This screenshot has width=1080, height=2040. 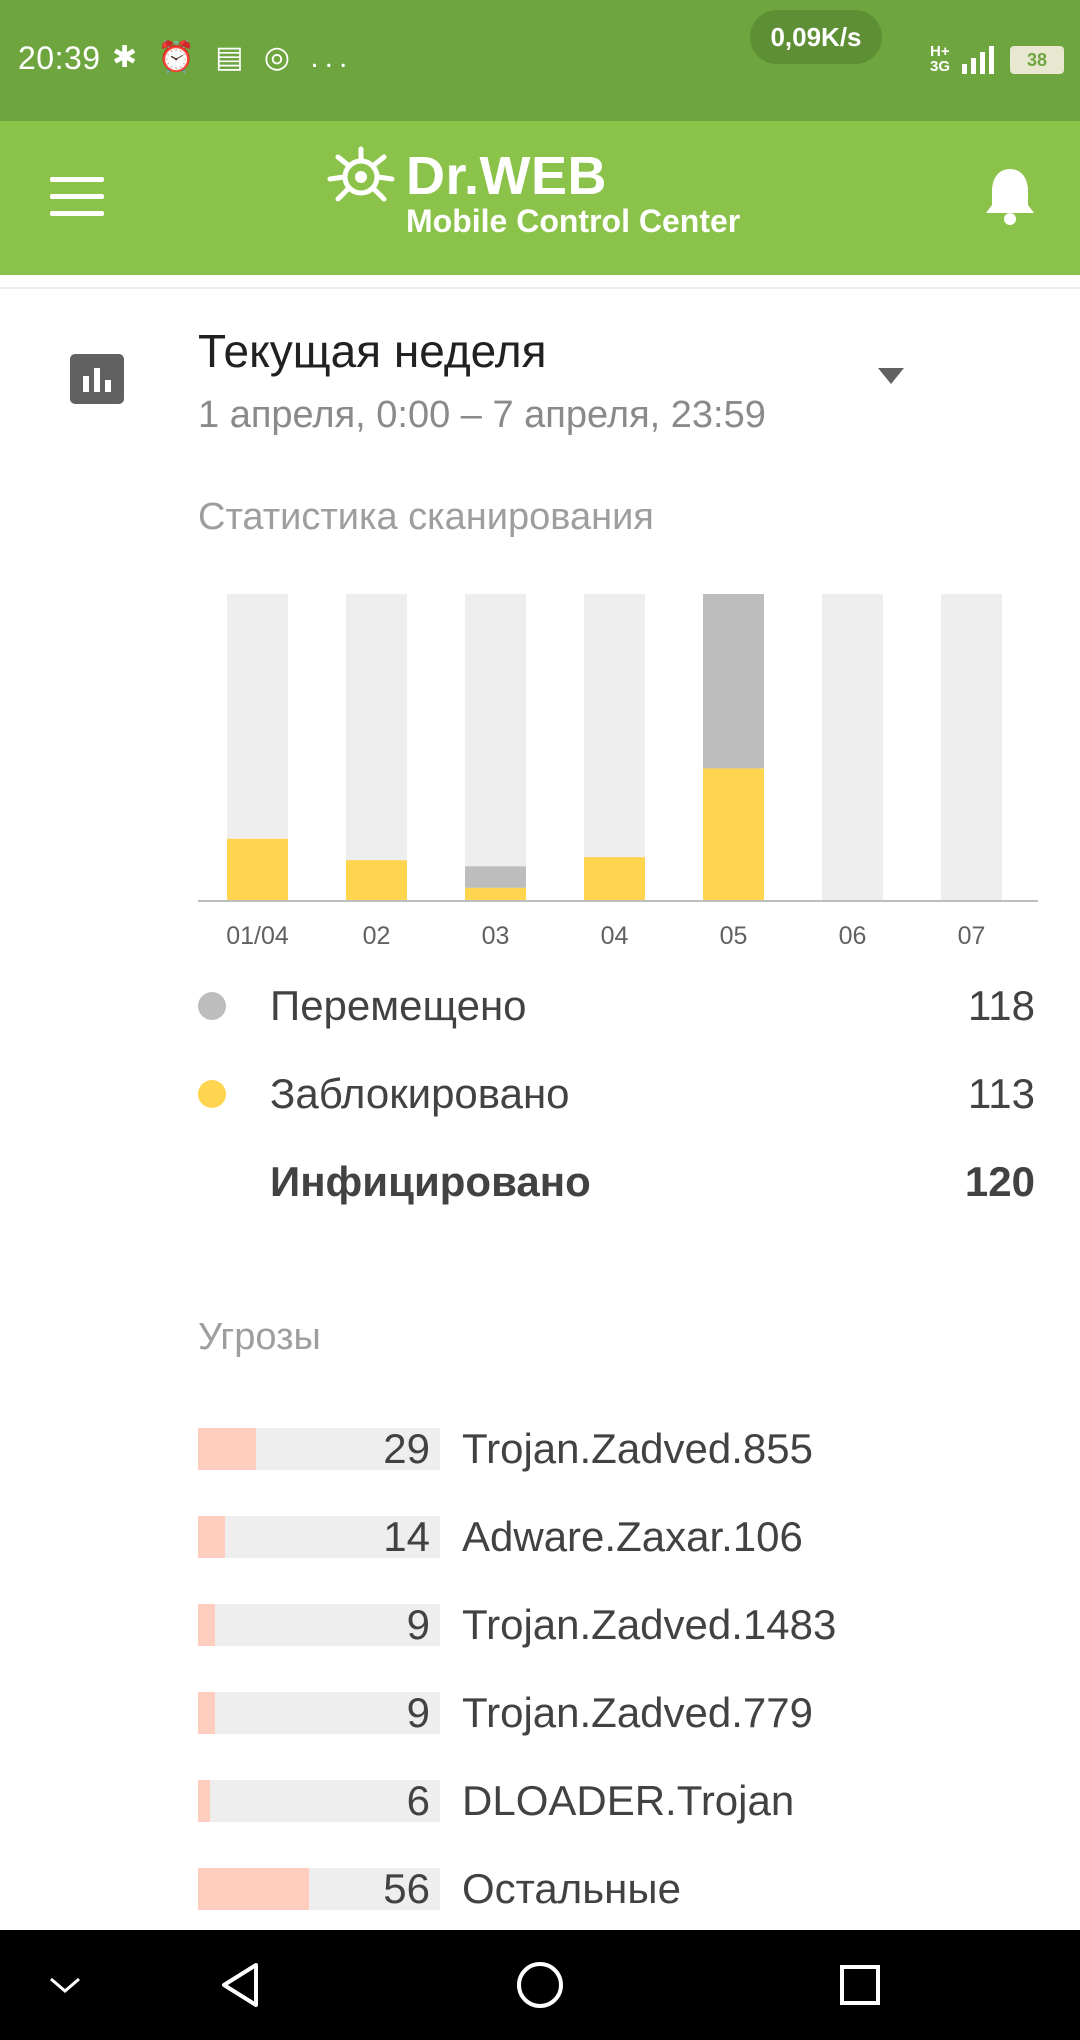 What do you see at coordinates (999, 1181) in the screenshot?
I see `total-infected-value: 120` at bounding box center [999, 1181].